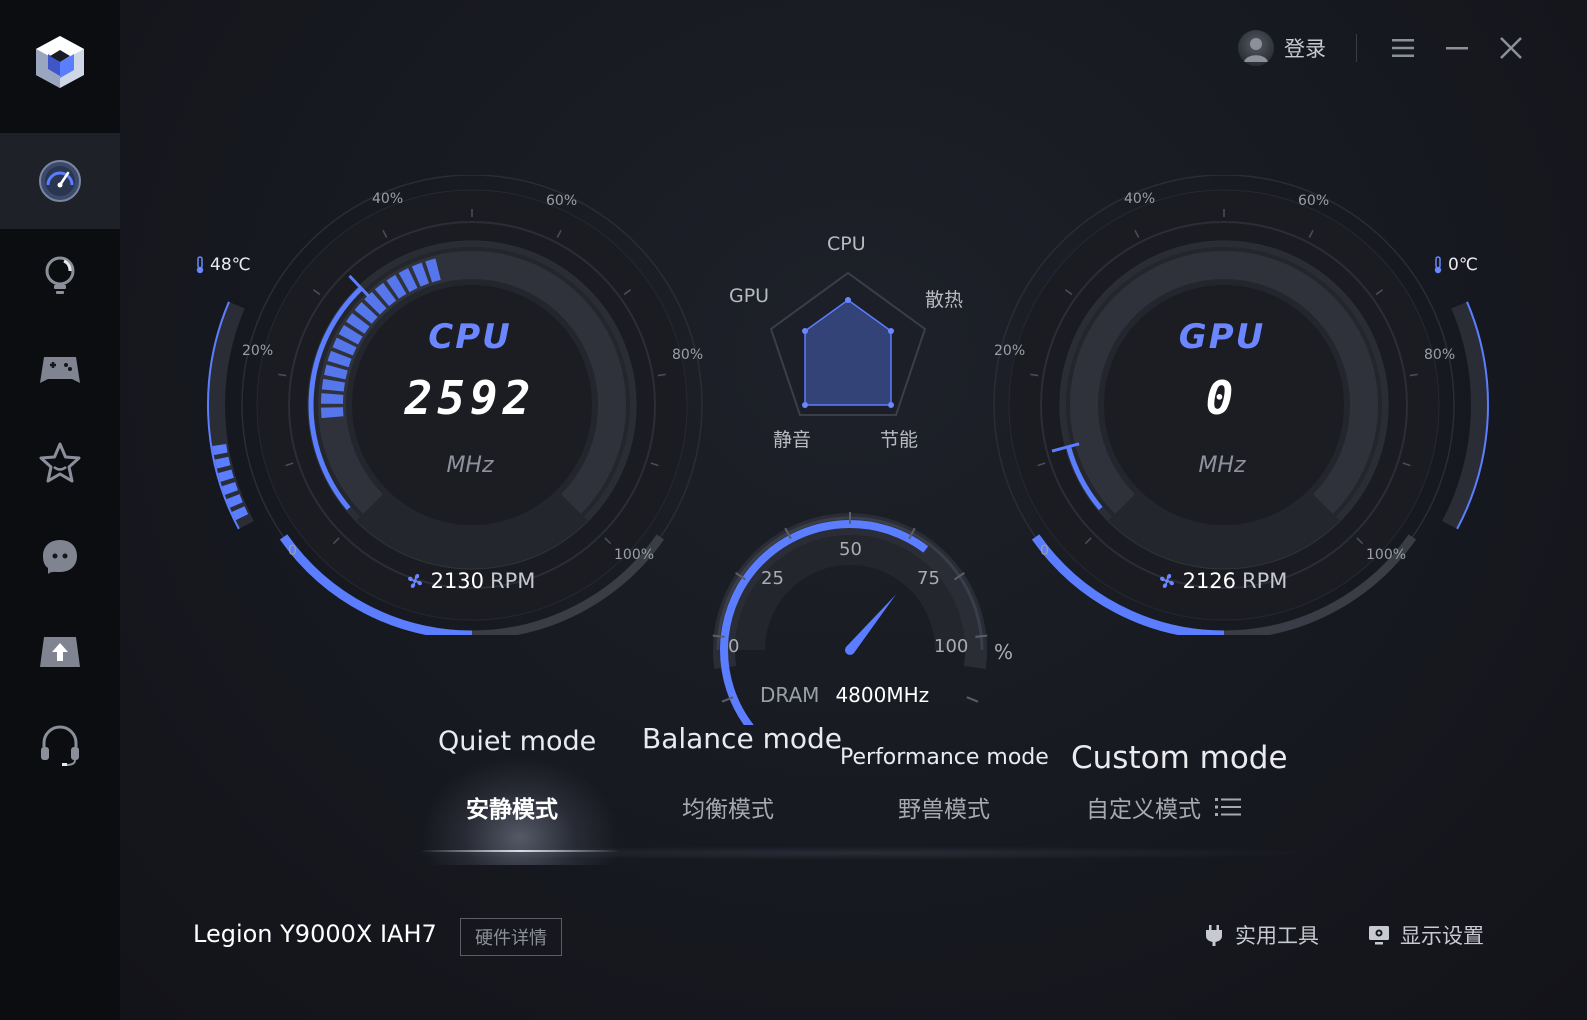 Image resolution: width=1587 pixels, height=1020 pixels. What do you see at coordinates (928, 578) in the screenshot?
I see `dram-tick-75: 75` at bounding box center [928, 578].